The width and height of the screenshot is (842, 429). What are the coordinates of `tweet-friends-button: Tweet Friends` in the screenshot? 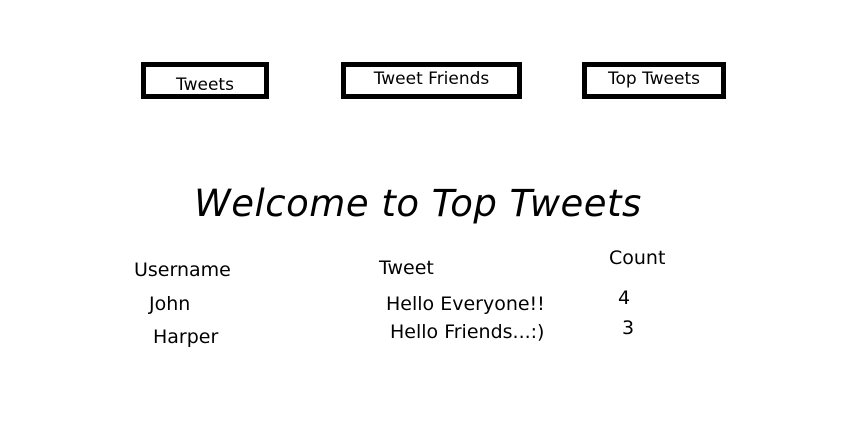 It's located at (431, 80).